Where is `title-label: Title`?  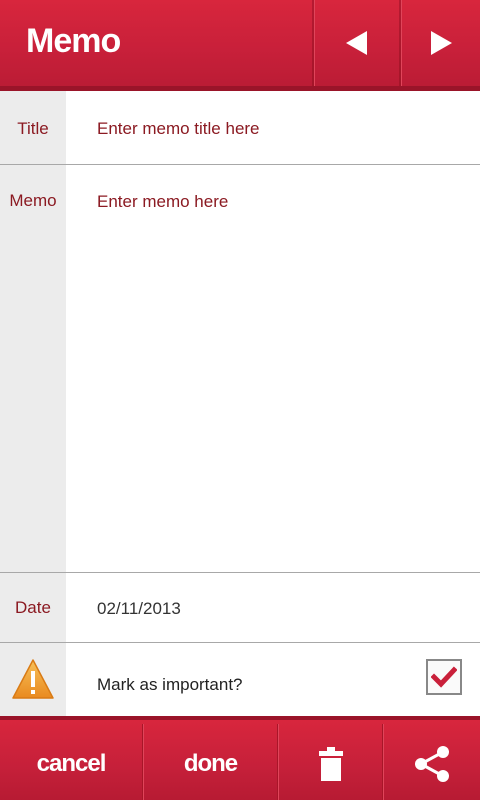
title-label: Title is located at coordinates (33, 128).